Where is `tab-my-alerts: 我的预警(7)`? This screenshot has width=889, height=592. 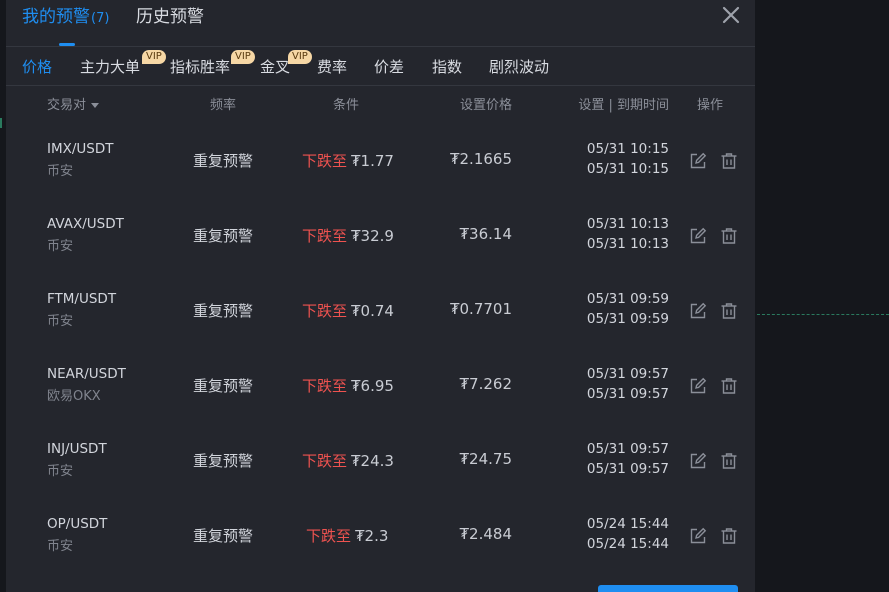 tab-my-alerts: 我的预警(7) is located at coordinates (65, 17).